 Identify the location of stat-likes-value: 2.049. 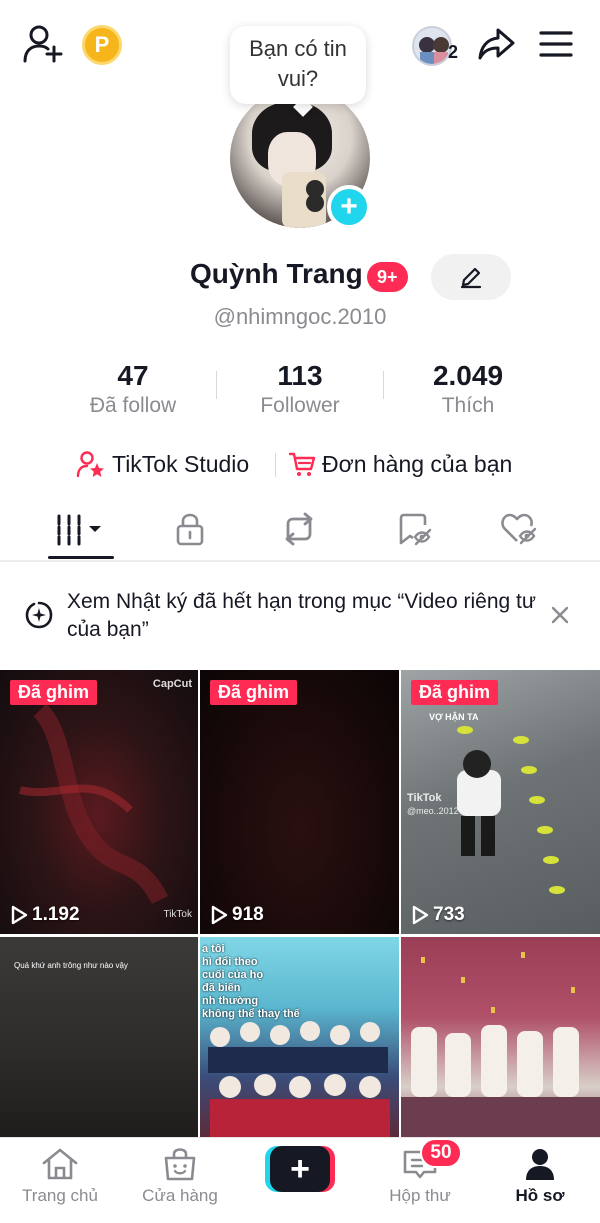
(468, 375).